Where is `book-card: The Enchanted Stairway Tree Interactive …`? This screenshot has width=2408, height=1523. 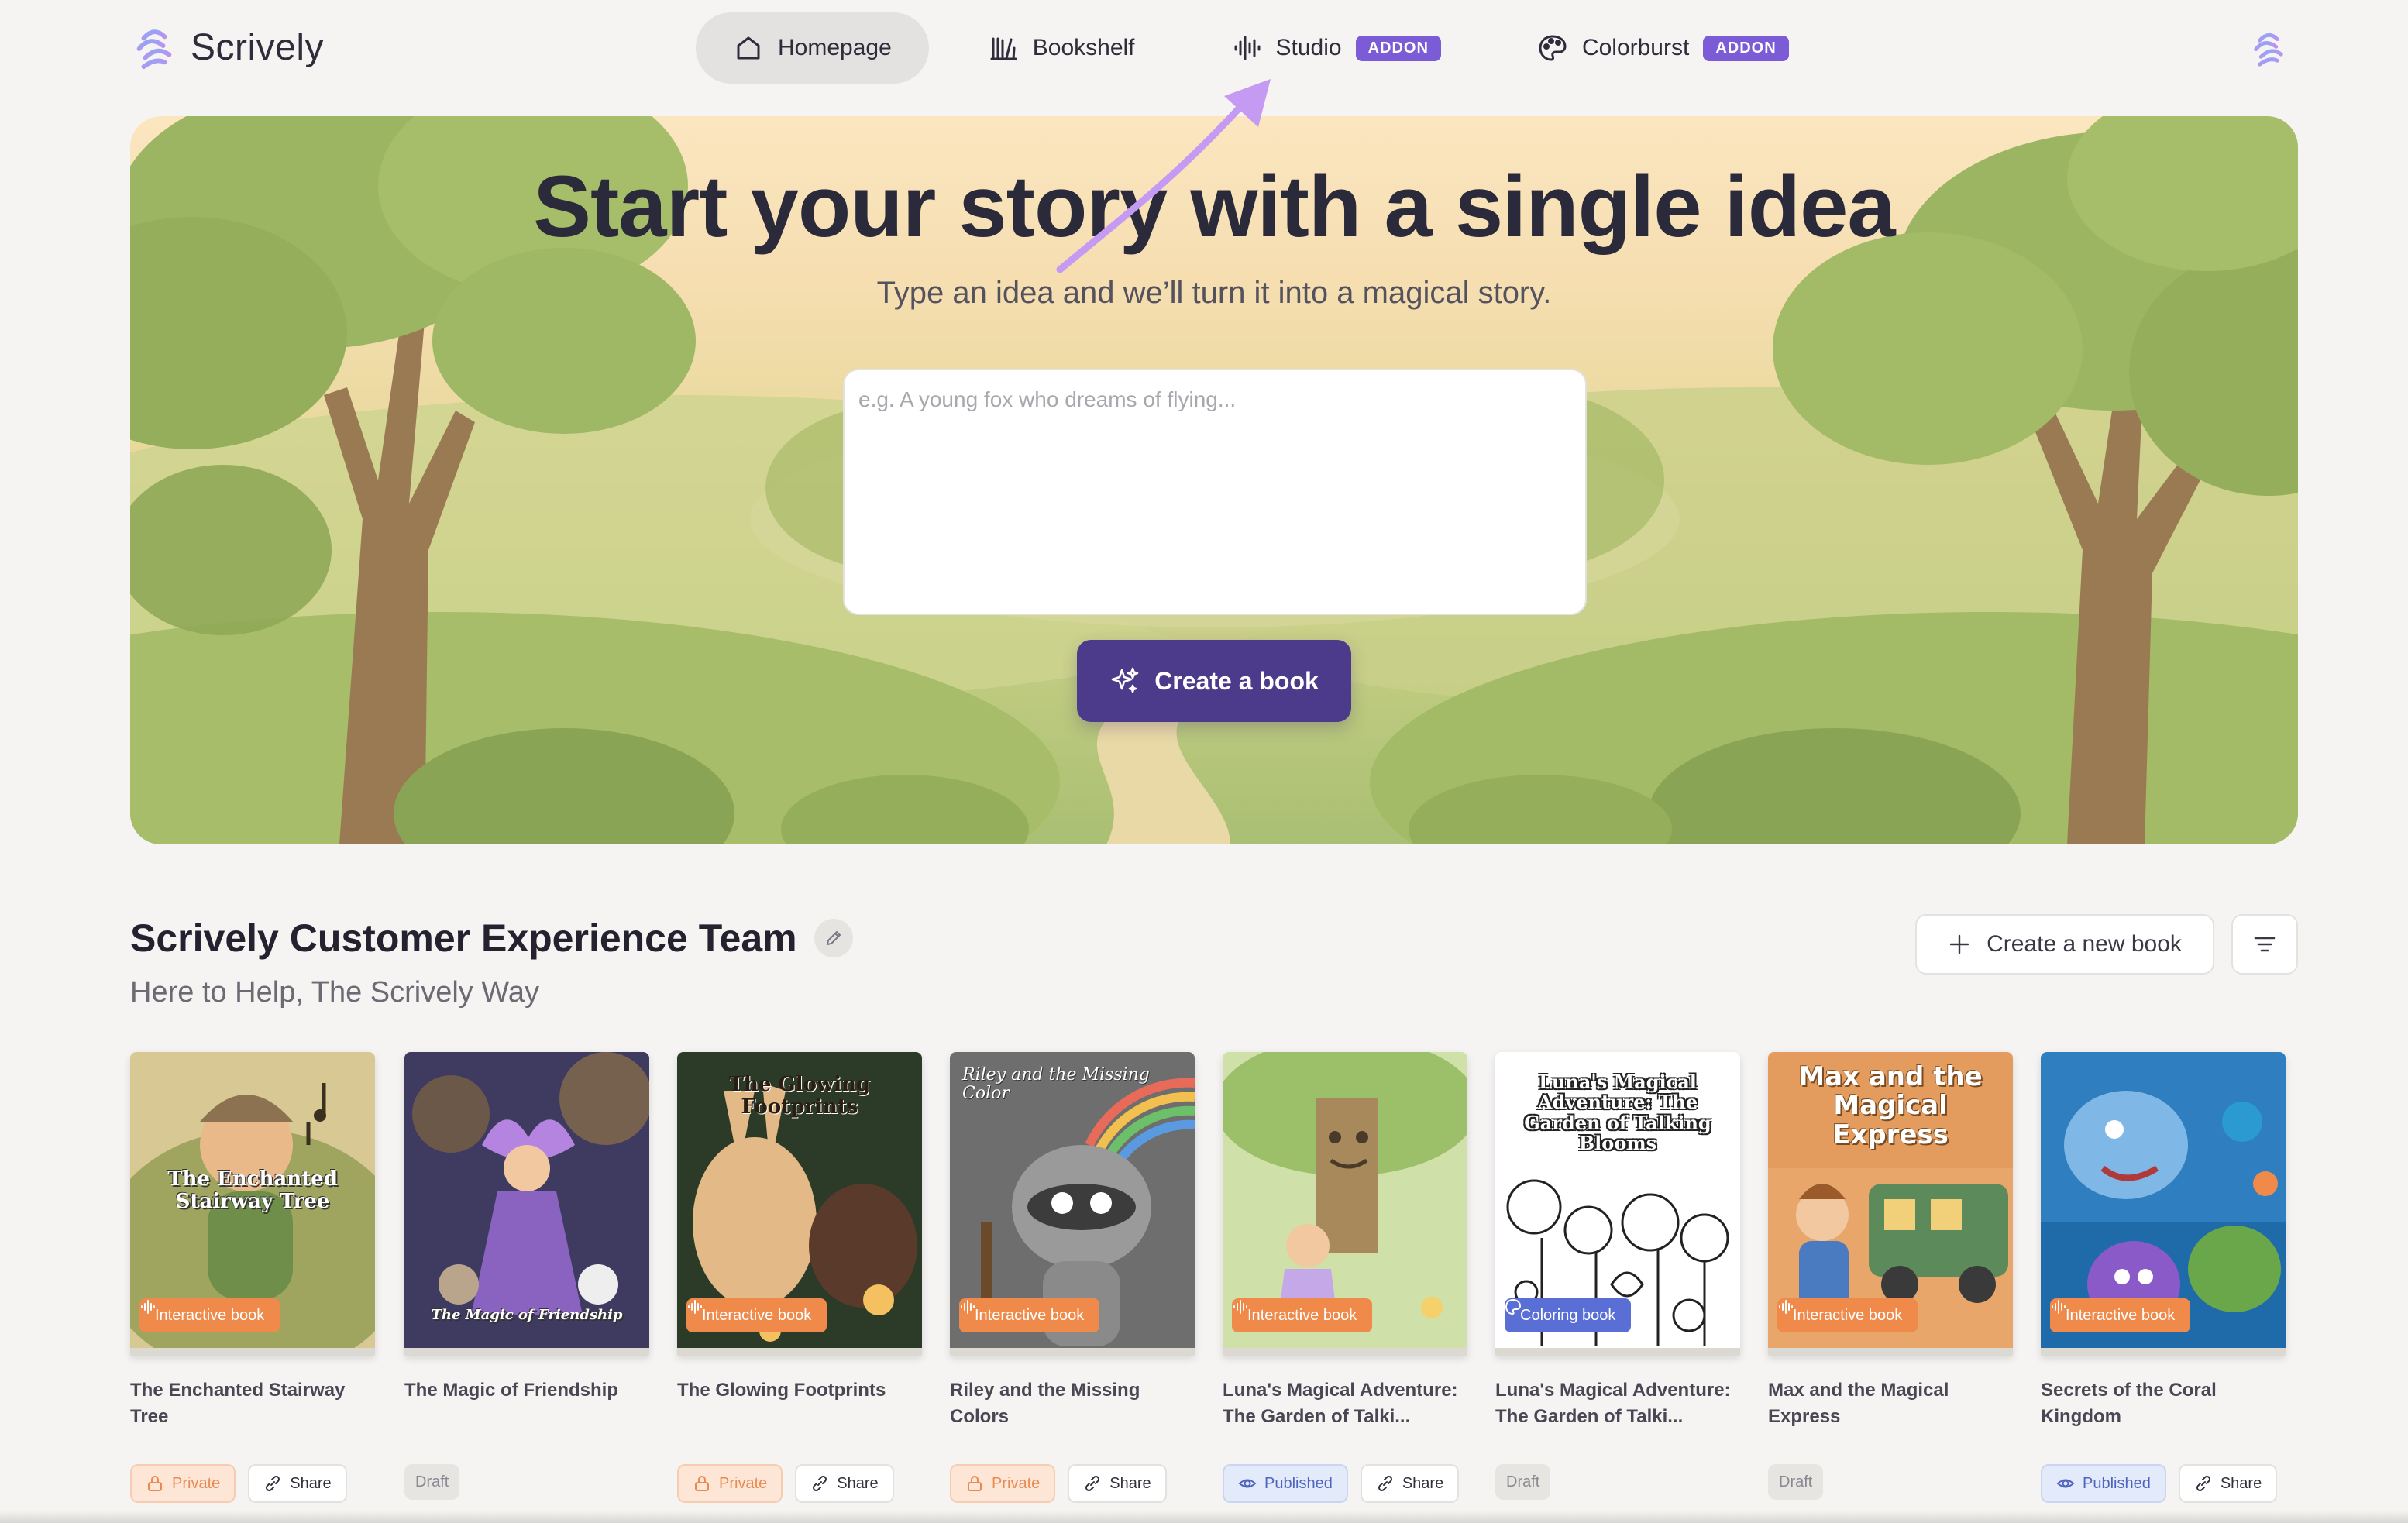 book-card: The Enchanted Stairway Tree Interactive … is located at coordinates (252, 1277).